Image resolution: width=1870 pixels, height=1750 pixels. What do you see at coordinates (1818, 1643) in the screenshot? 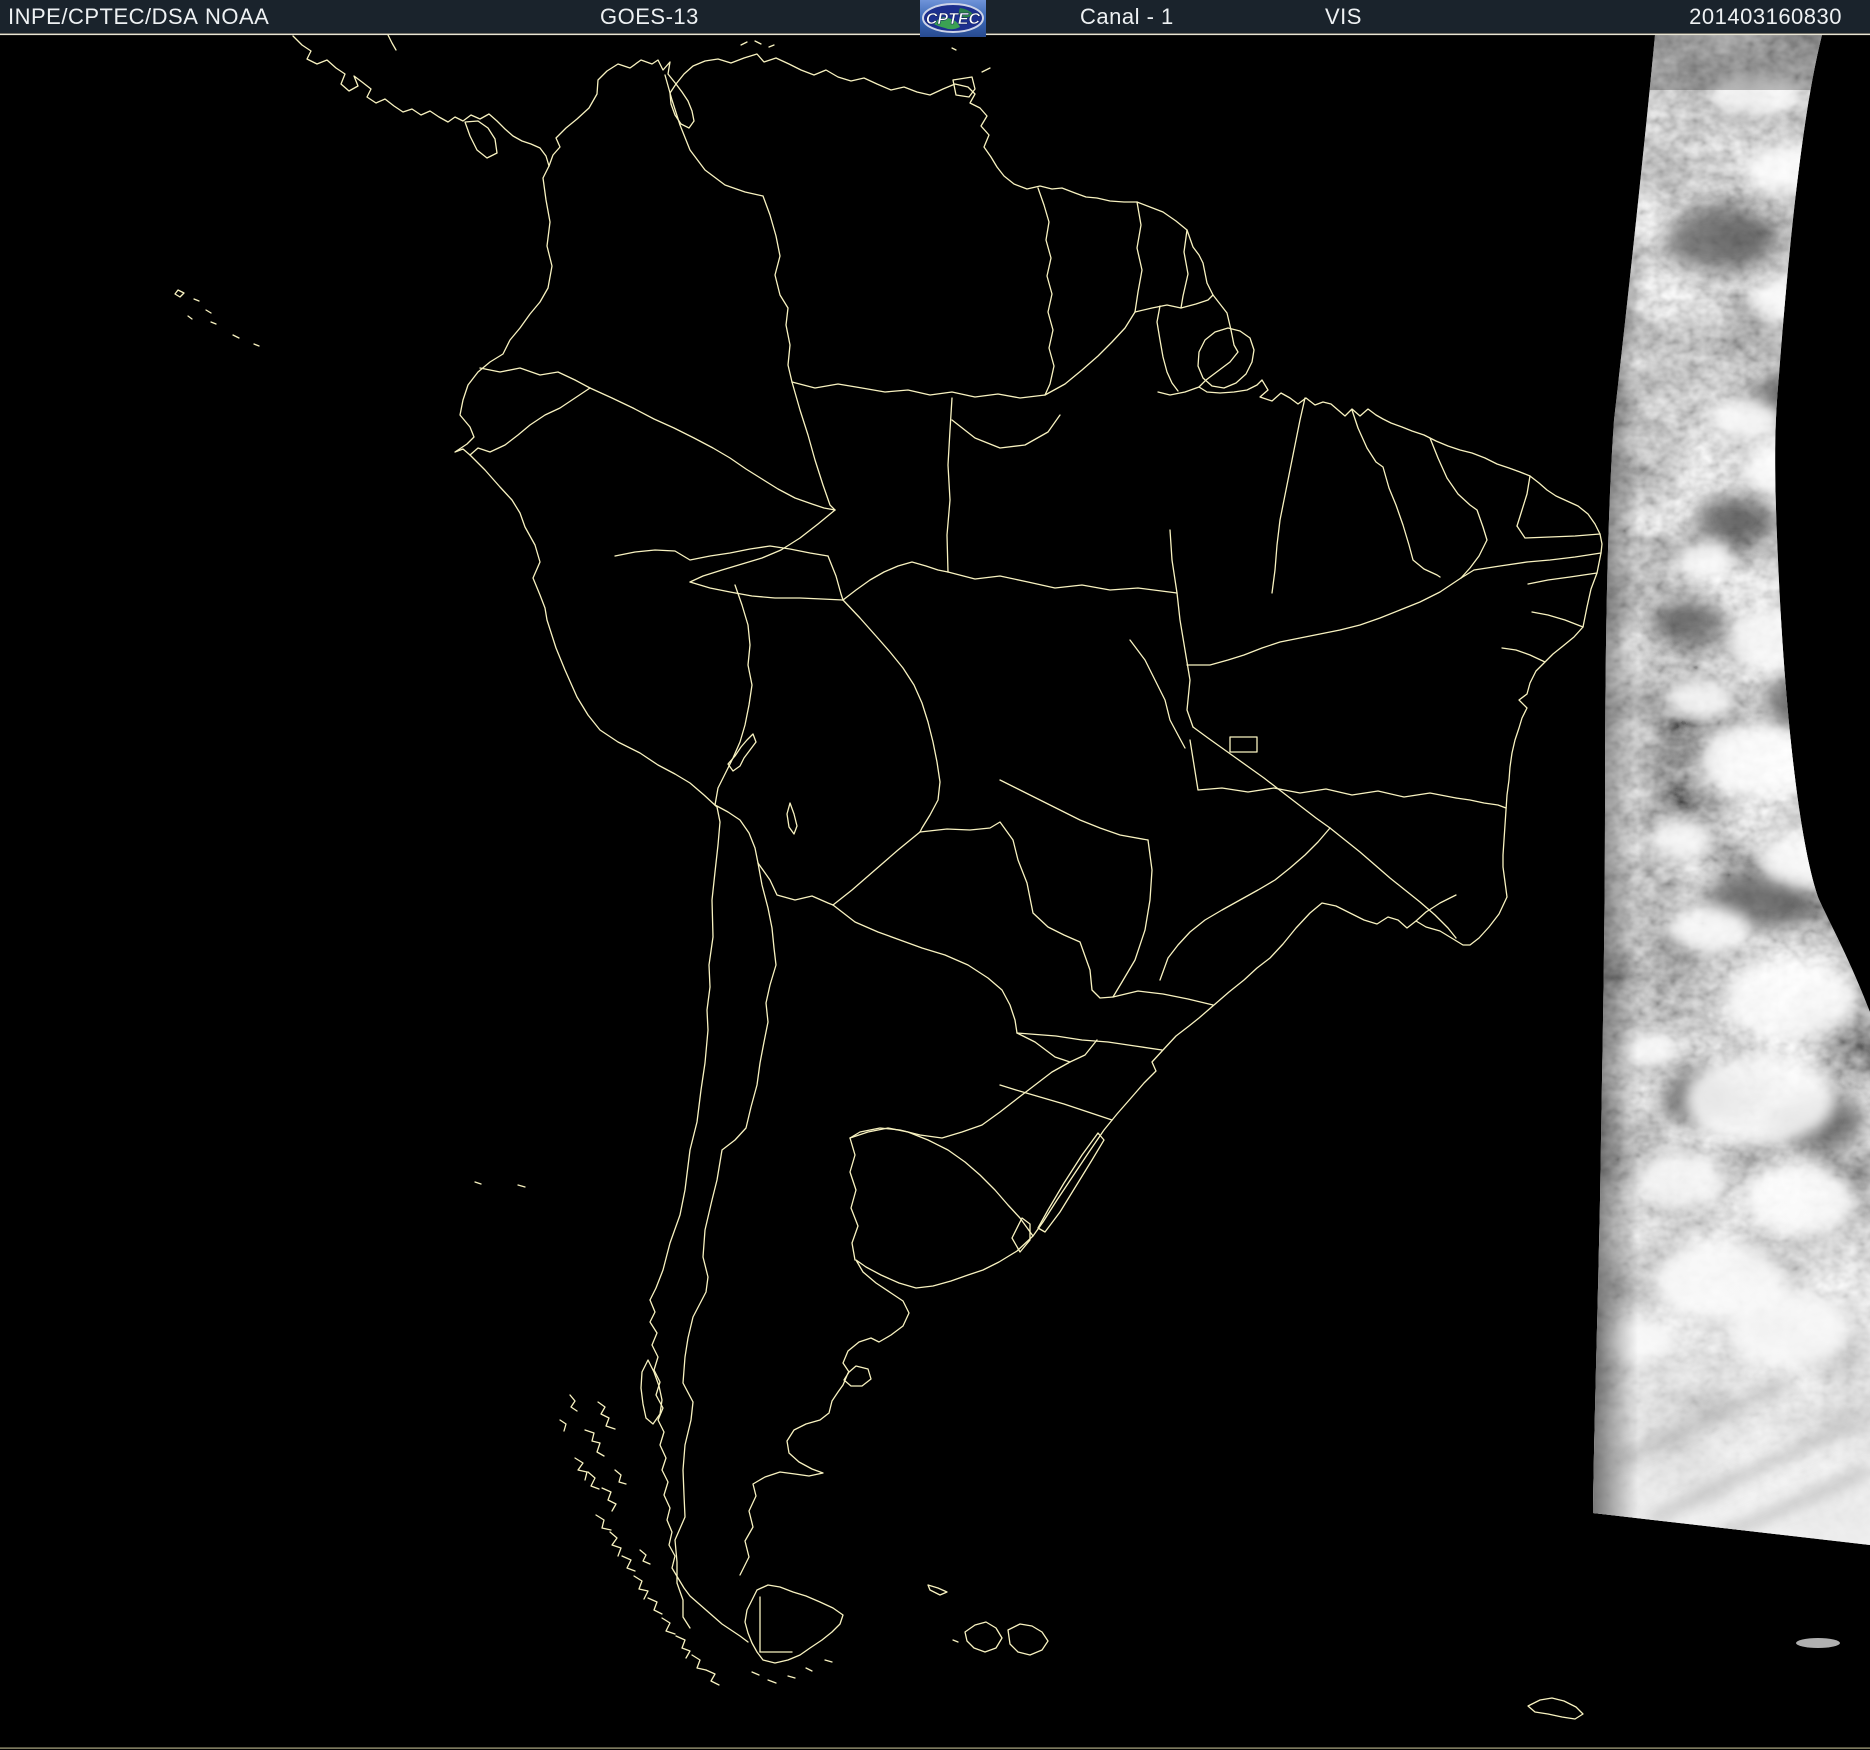
I see `small-cloud-fragment` at bounding box center [1818, 1643].